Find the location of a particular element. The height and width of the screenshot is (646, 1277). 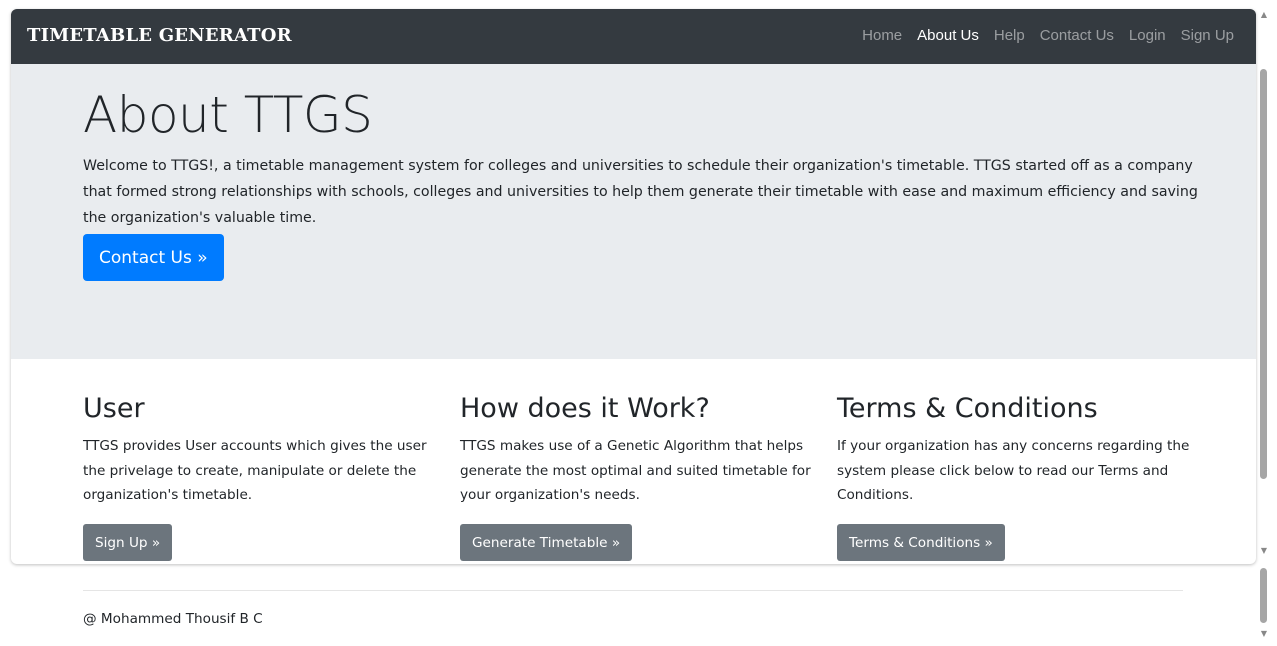

how-it-works-heading: How does it Work? is located at coordinates (585, 408).